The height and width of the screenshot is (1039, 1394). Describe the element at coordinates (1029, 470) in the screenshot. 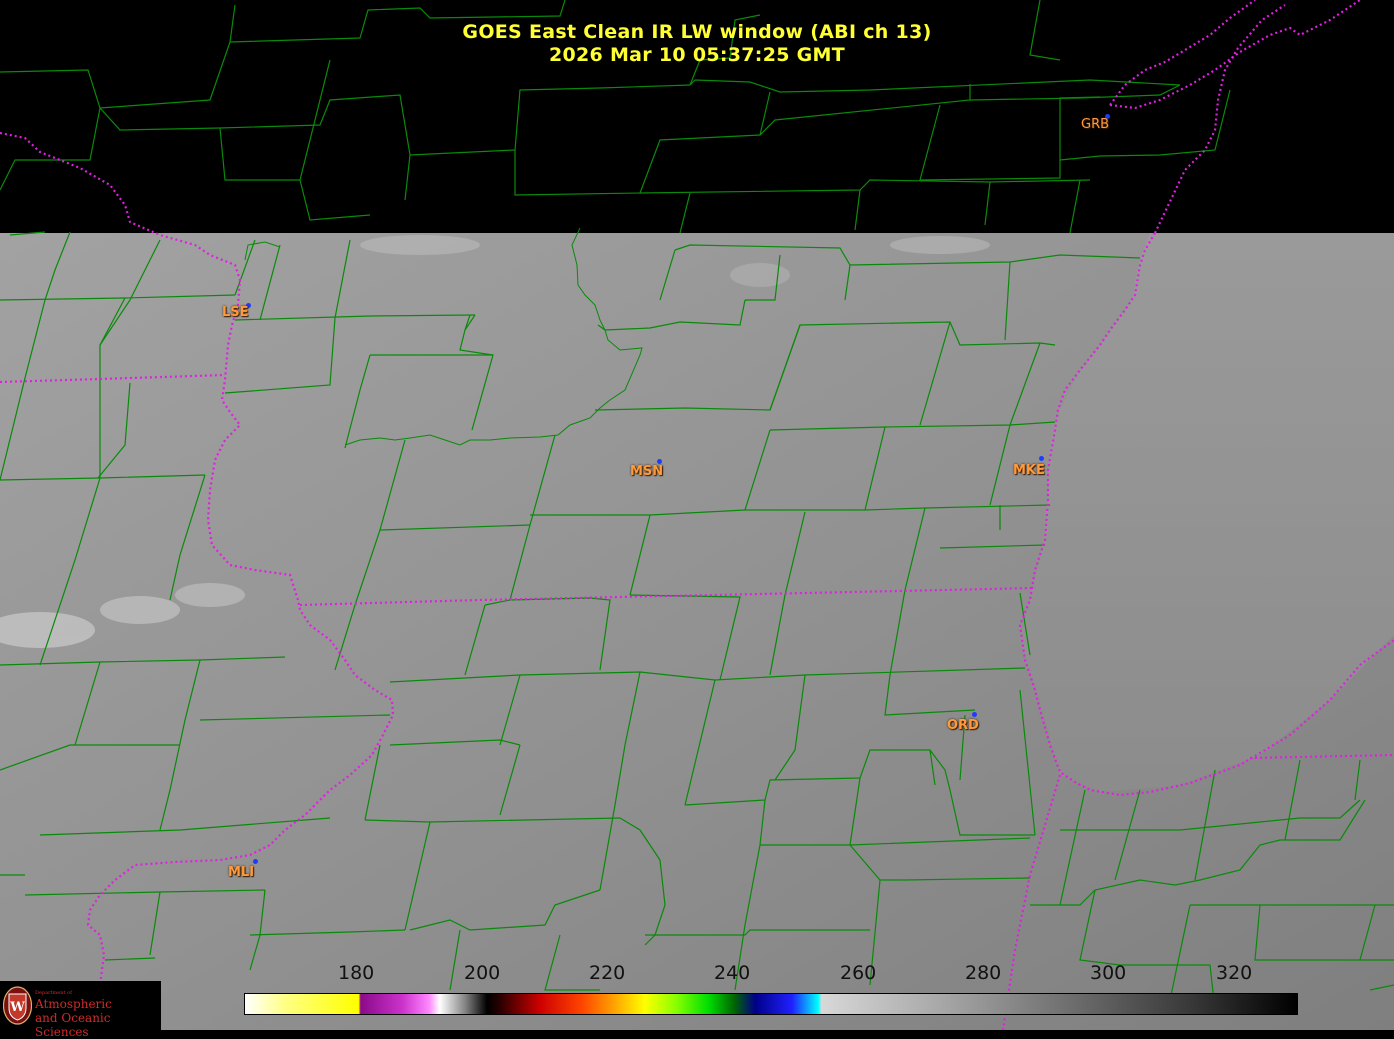

I see `station-label-mke: MKE` at that location.